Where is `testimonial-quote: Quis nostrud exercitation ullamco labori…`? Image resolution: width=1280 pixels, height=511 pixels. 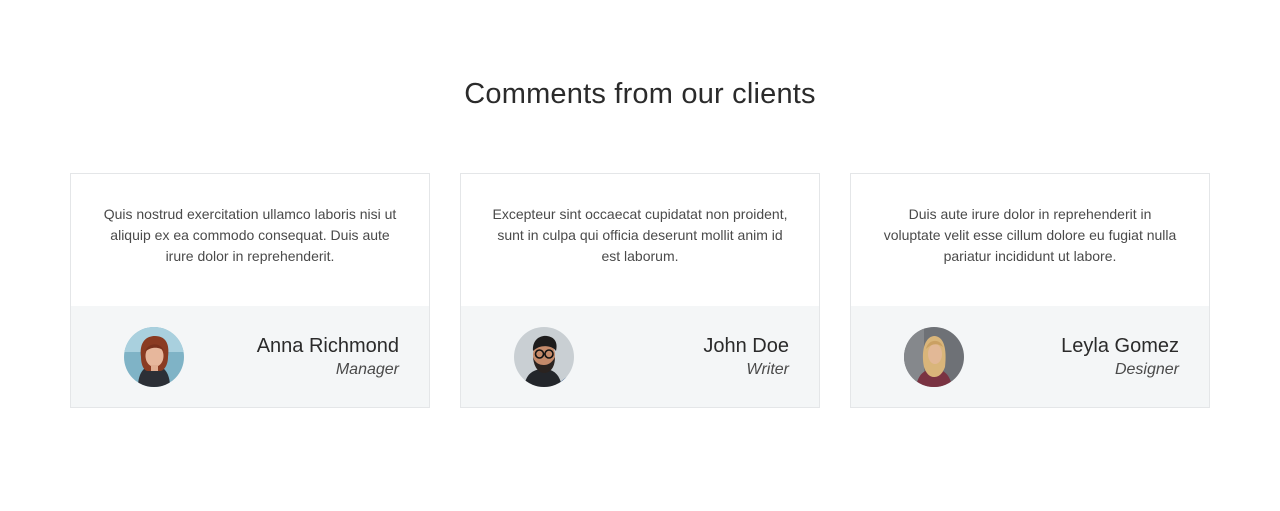 testimonial-quote: Quis nostrud exercitation ullamco labori… is located at coordinates (250, 235).